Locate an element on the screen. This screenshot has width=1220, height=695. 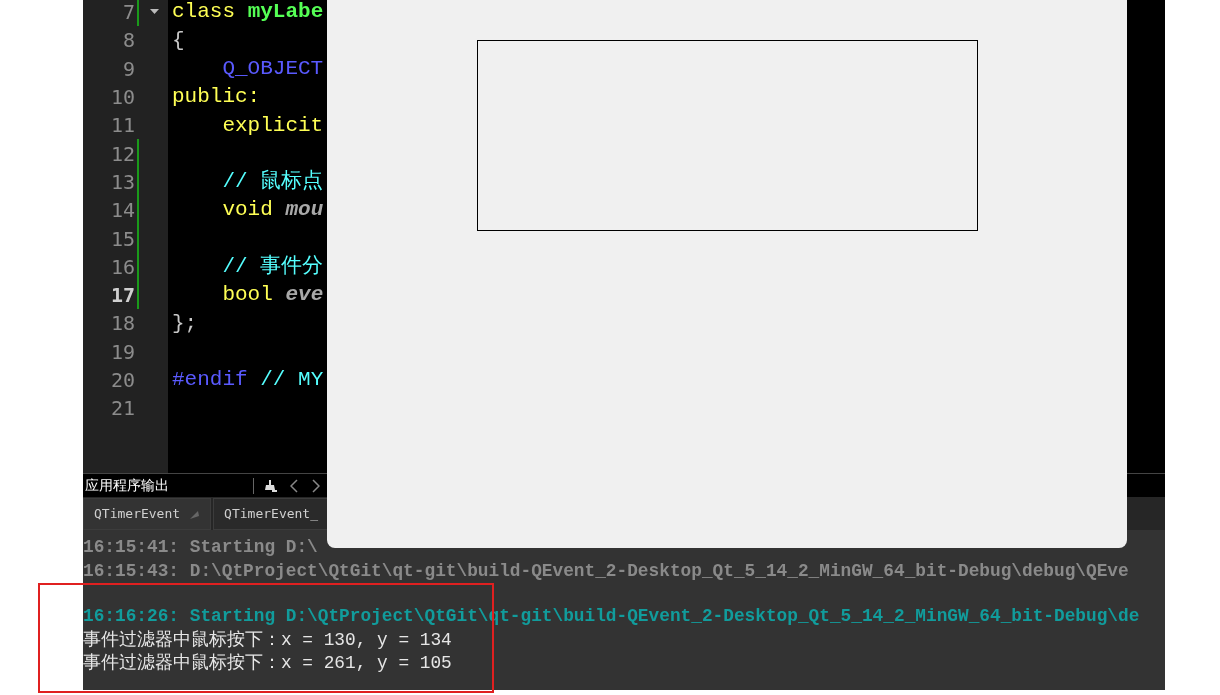
code-line: // 事件分 is located at coordinates (272, 267).